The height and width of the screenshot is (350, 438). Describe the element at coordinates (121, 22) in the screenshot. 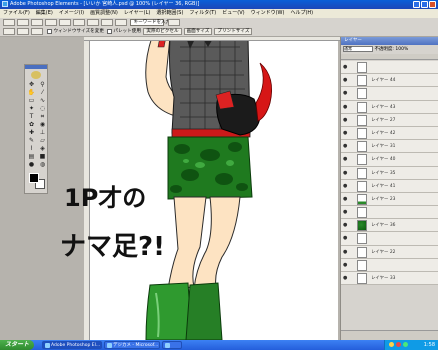

I see `help-button` at that location.